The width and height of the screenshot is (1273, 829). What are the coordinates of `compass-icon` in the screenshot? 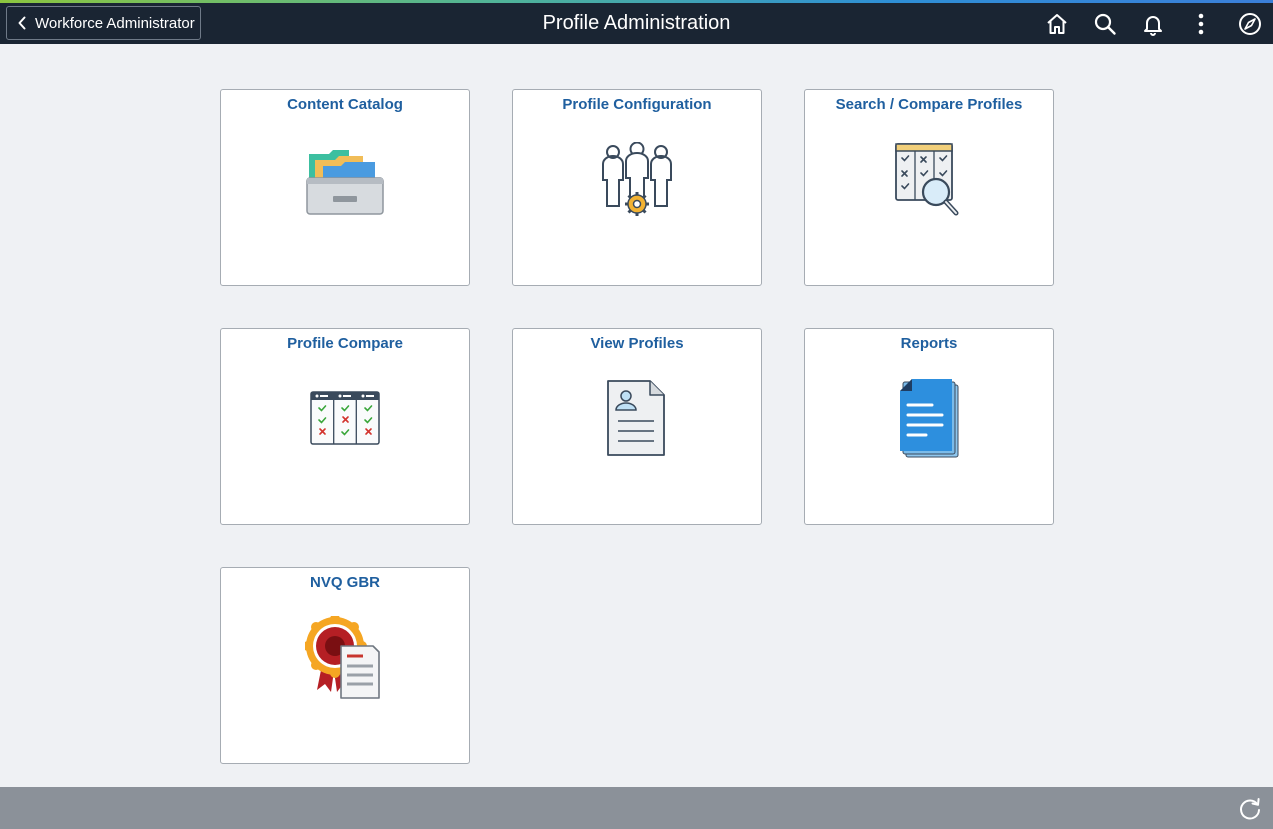 It's located at (1250, 24).